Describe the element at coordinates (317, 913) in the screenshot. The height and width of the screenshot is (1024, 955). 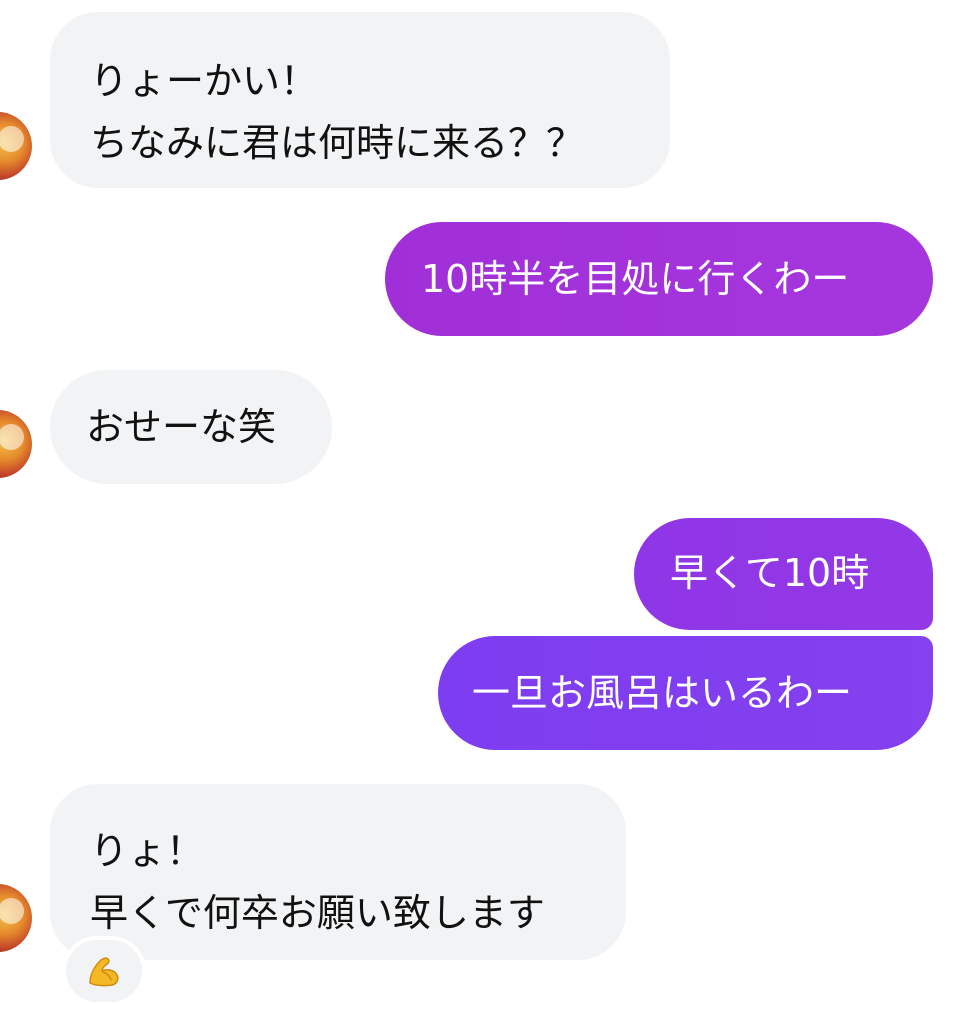
I see `message-text-line: 早くで何卒お願い致します` at that location.